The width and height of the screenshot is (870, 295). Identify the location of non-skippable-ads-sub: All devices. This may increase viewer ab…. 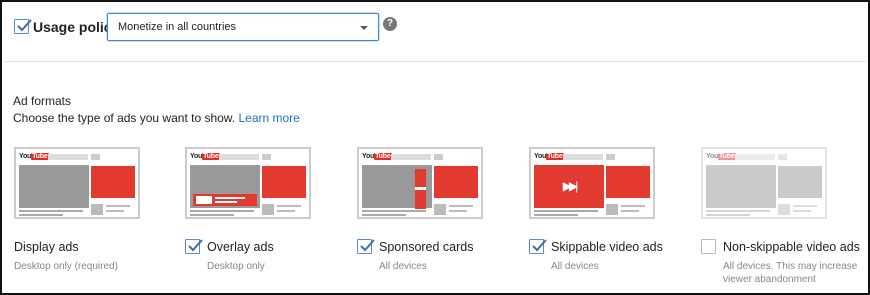
(790, 273).